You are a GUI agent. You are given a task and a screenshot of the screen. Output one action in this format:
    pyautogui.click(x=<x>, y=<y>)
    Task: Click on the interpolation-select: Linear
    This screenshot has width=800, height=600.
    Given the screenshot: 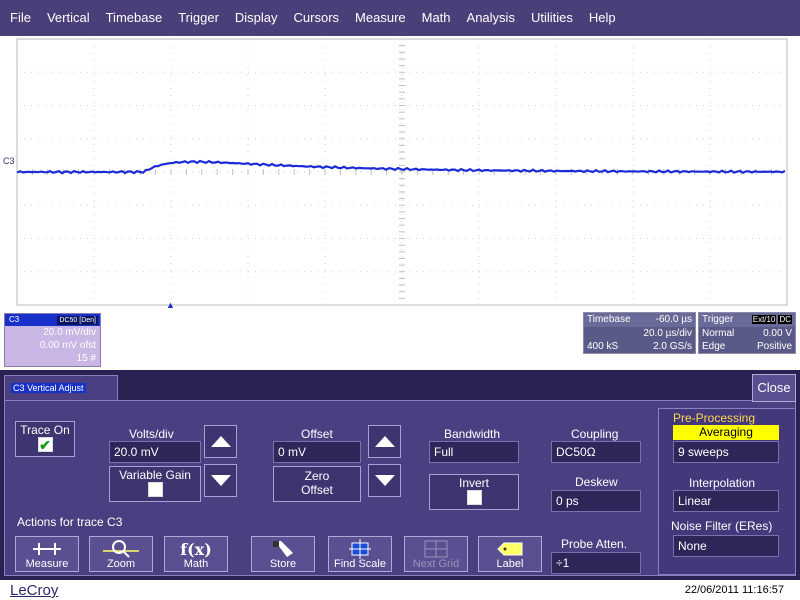 What is the action you would take?
    pyautogui.click(x=726, y=501)
    